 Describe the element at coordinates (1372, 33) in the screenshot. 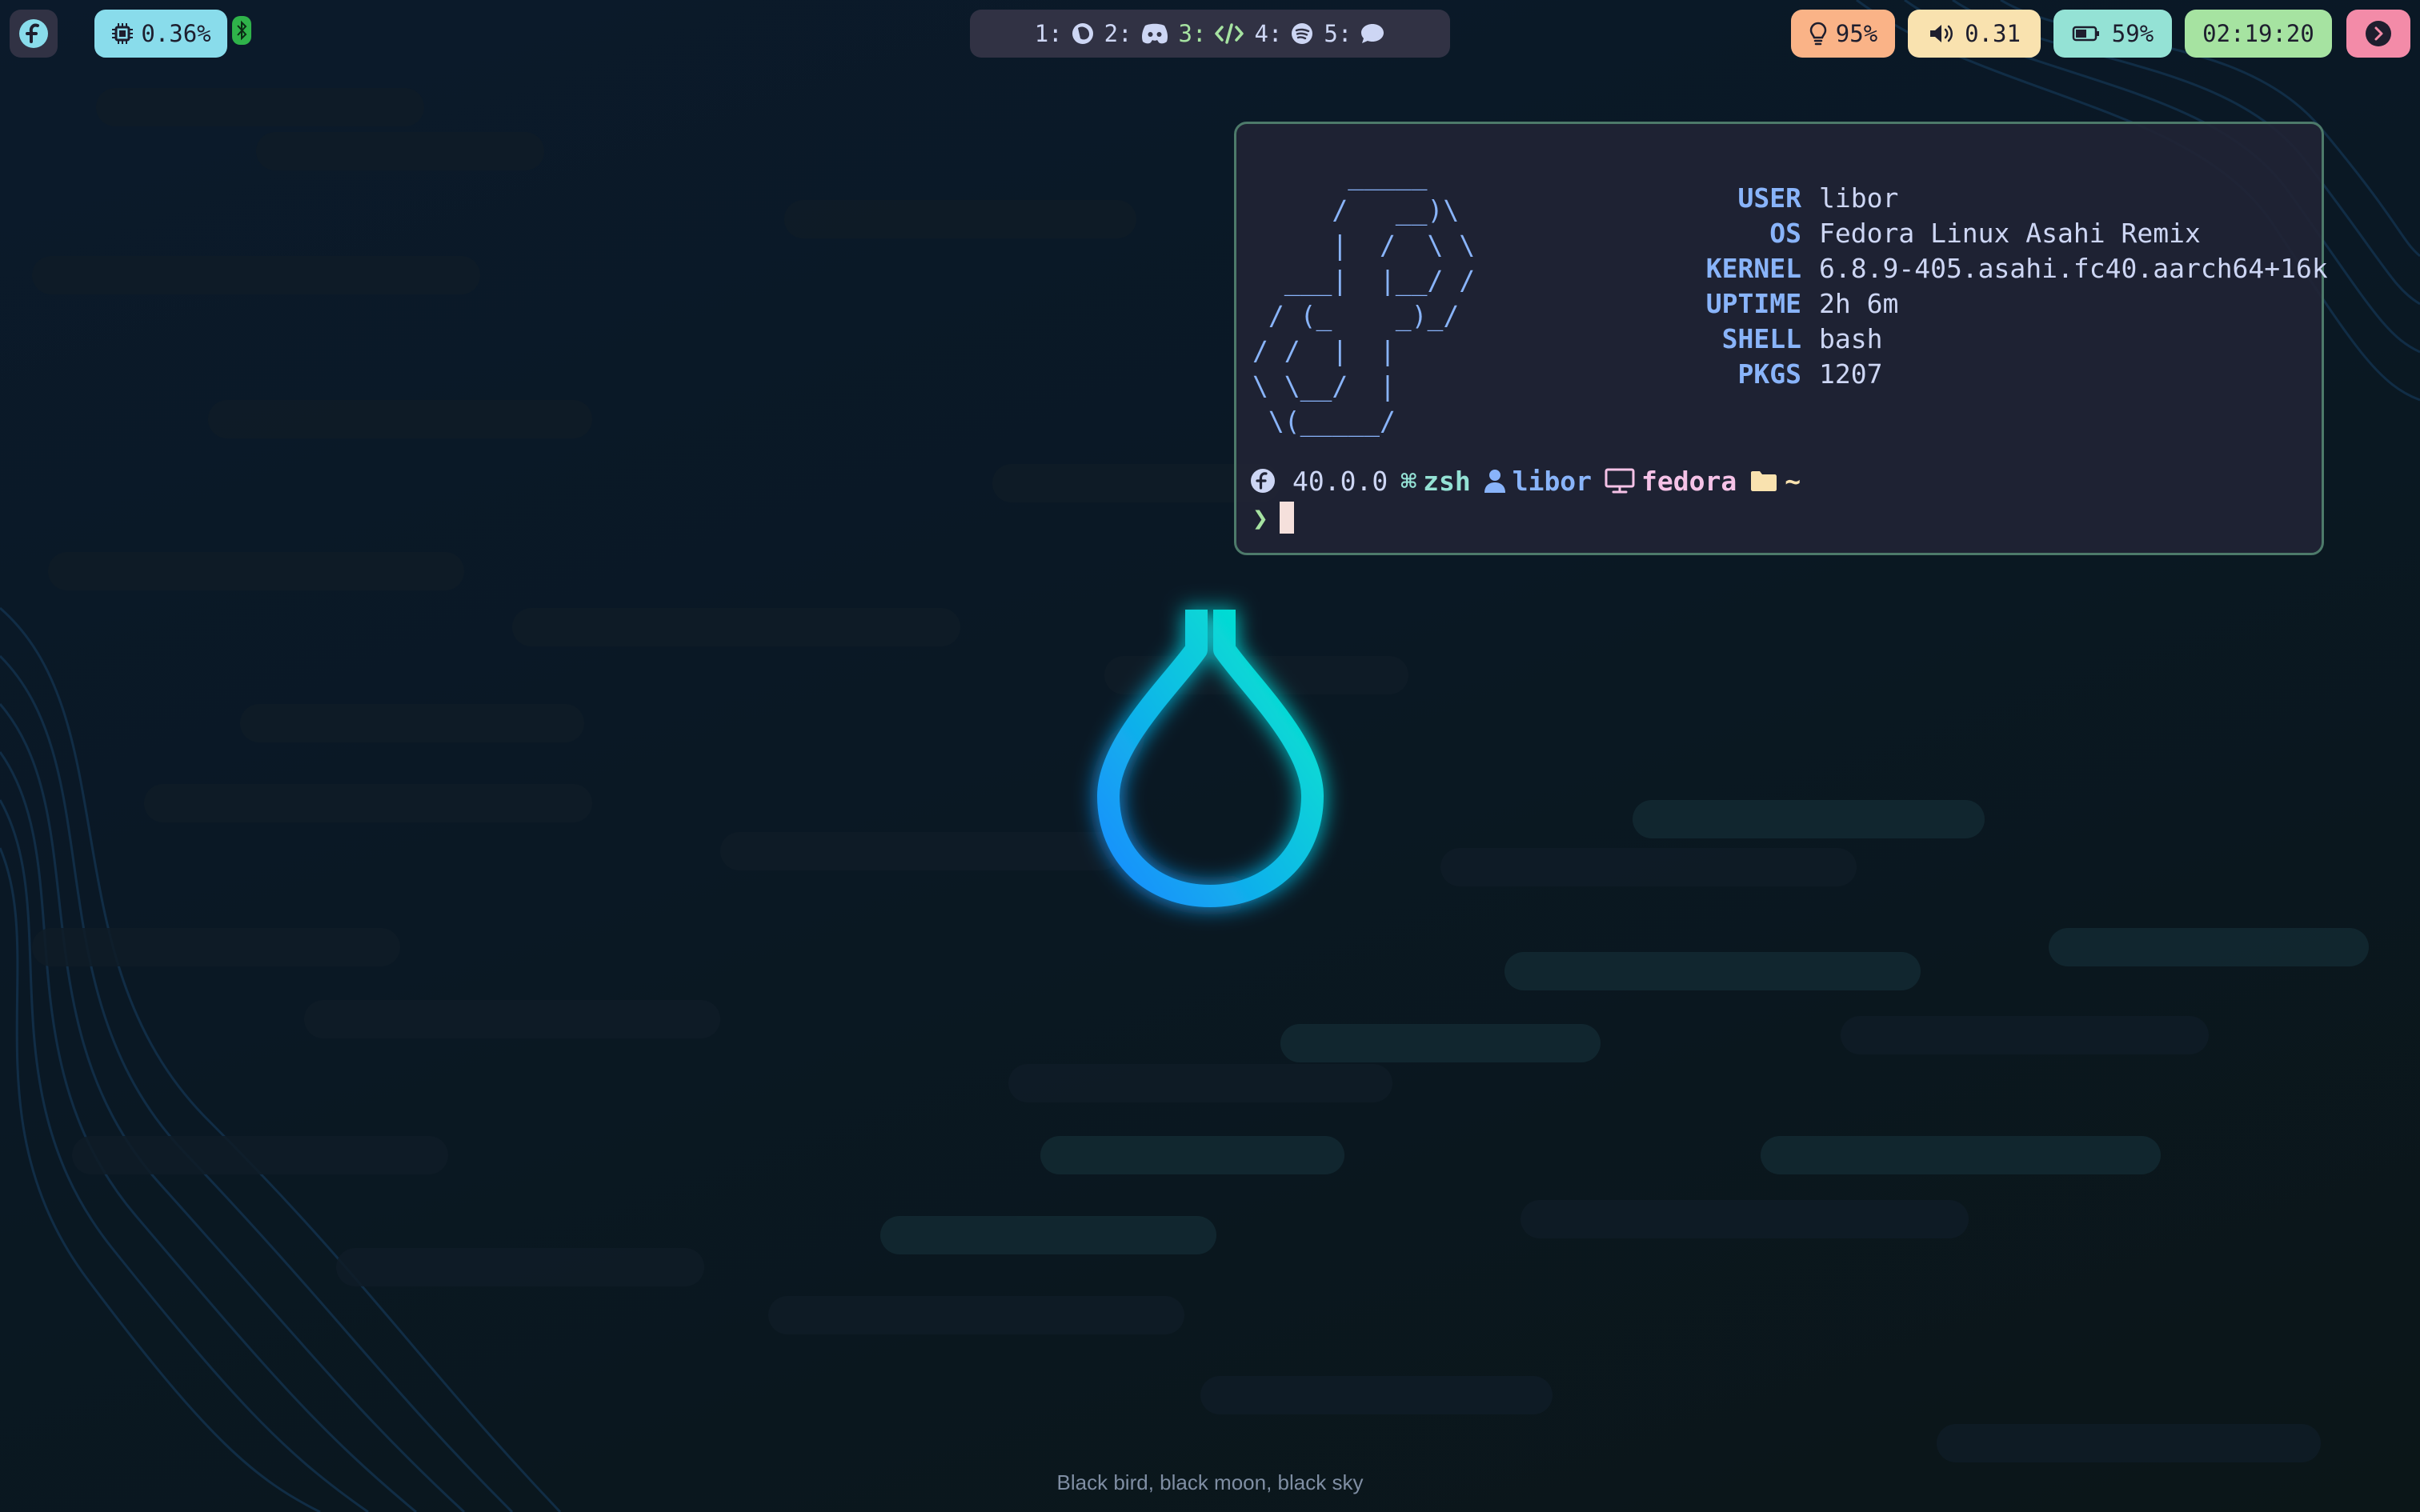

I see `chat-icon` at that location.